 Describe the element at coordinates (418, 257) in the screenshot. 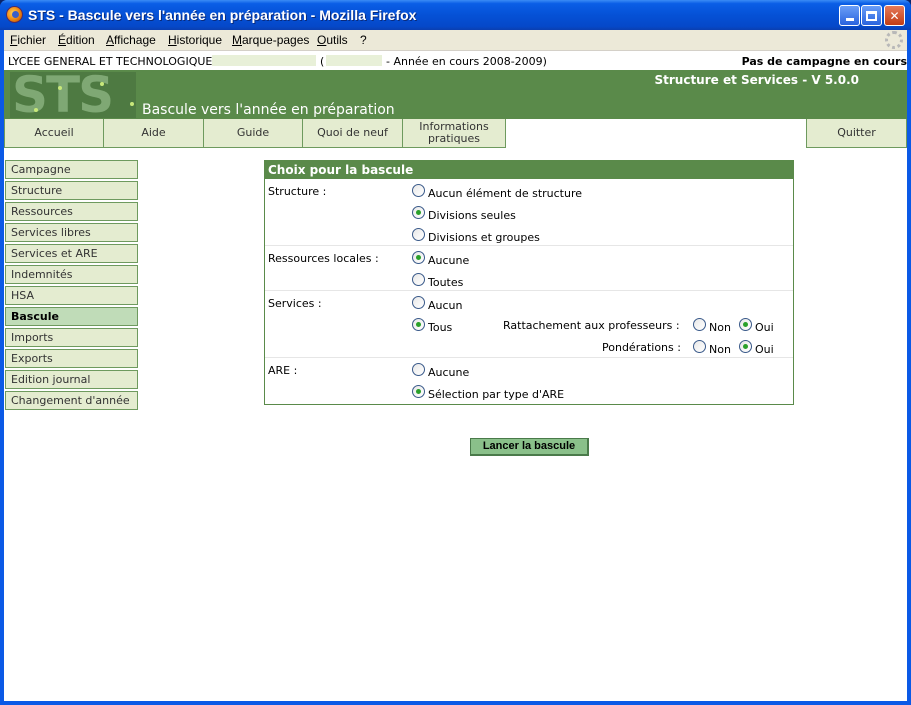

I see `radio-ressources-aucune` at that location.